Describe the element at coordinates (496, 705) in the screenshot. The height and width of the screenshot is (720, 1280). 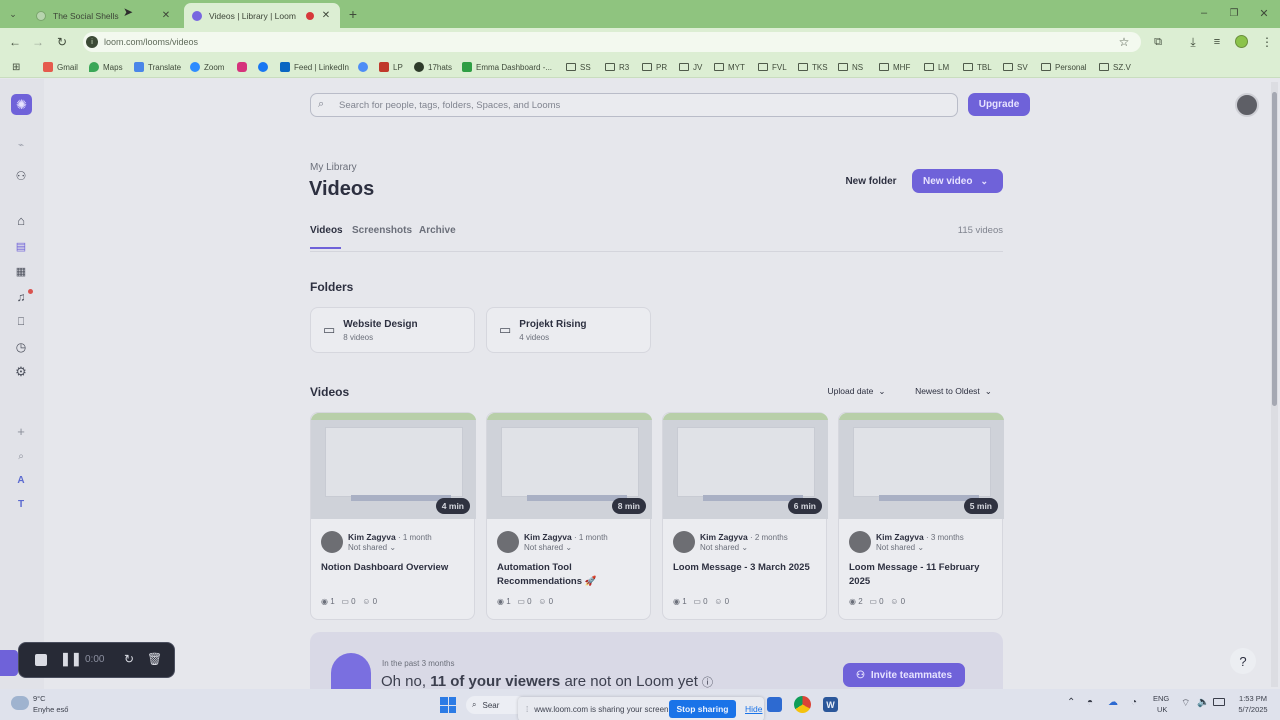
I see `taskbar-search: ⌕ Sear` at that location.